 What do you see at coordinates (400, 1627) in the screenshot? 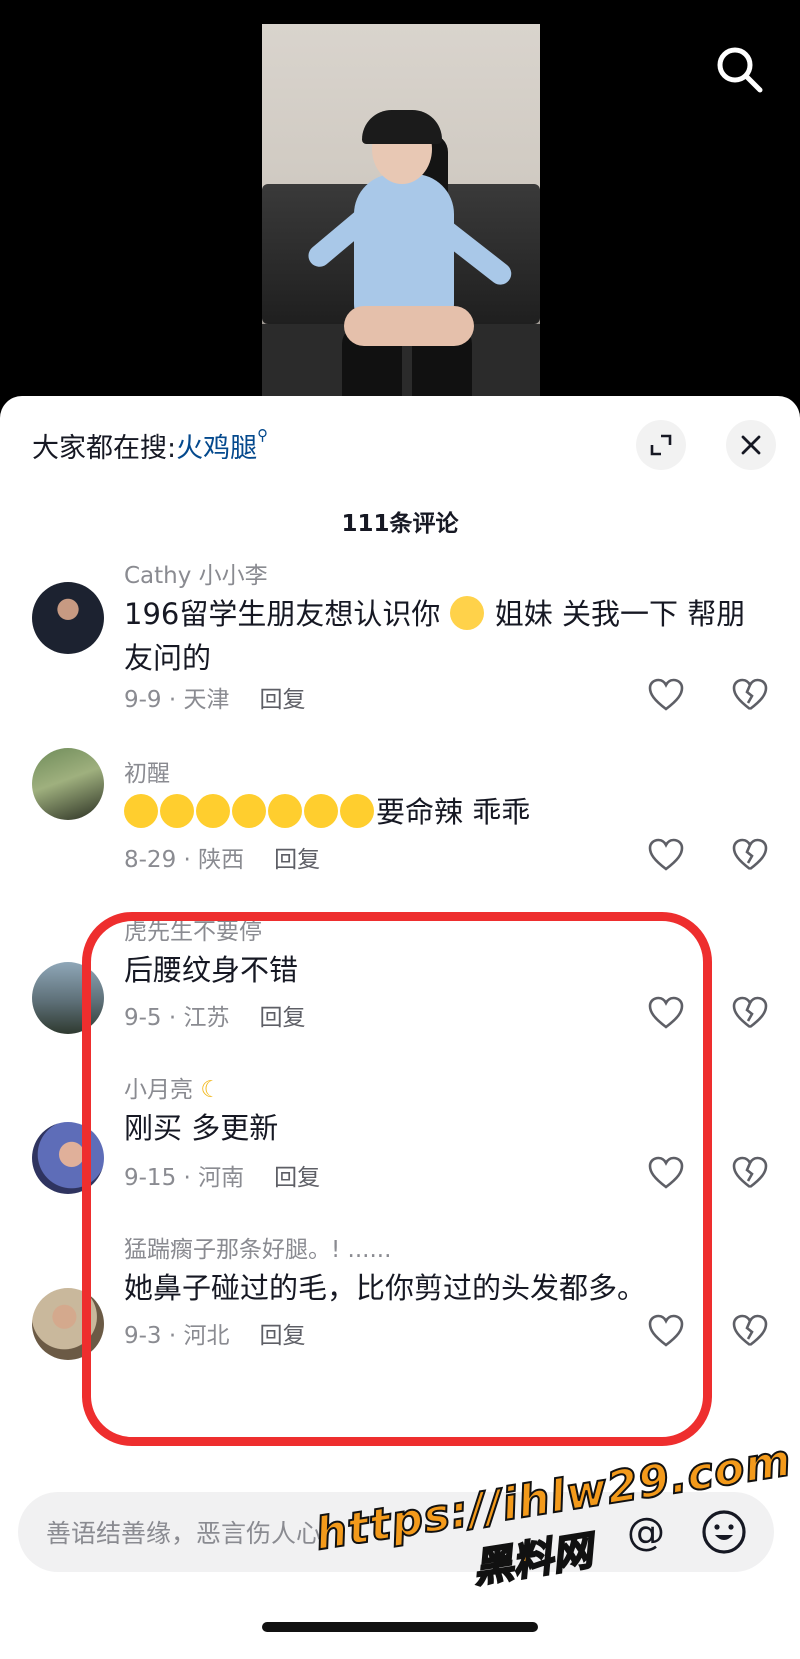
I see `home-indicator` at bounding box center [400, 1627].